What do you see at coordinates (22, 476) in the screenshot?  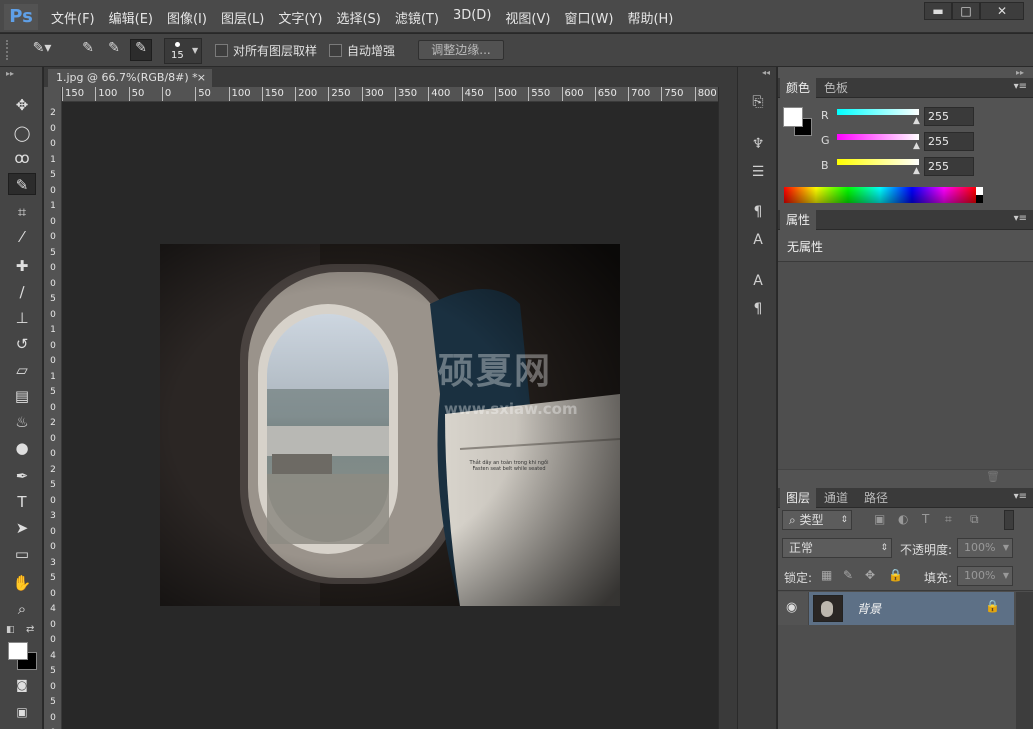 I see `pen-tool-icon: ✒` at bounding box center [22, 476].